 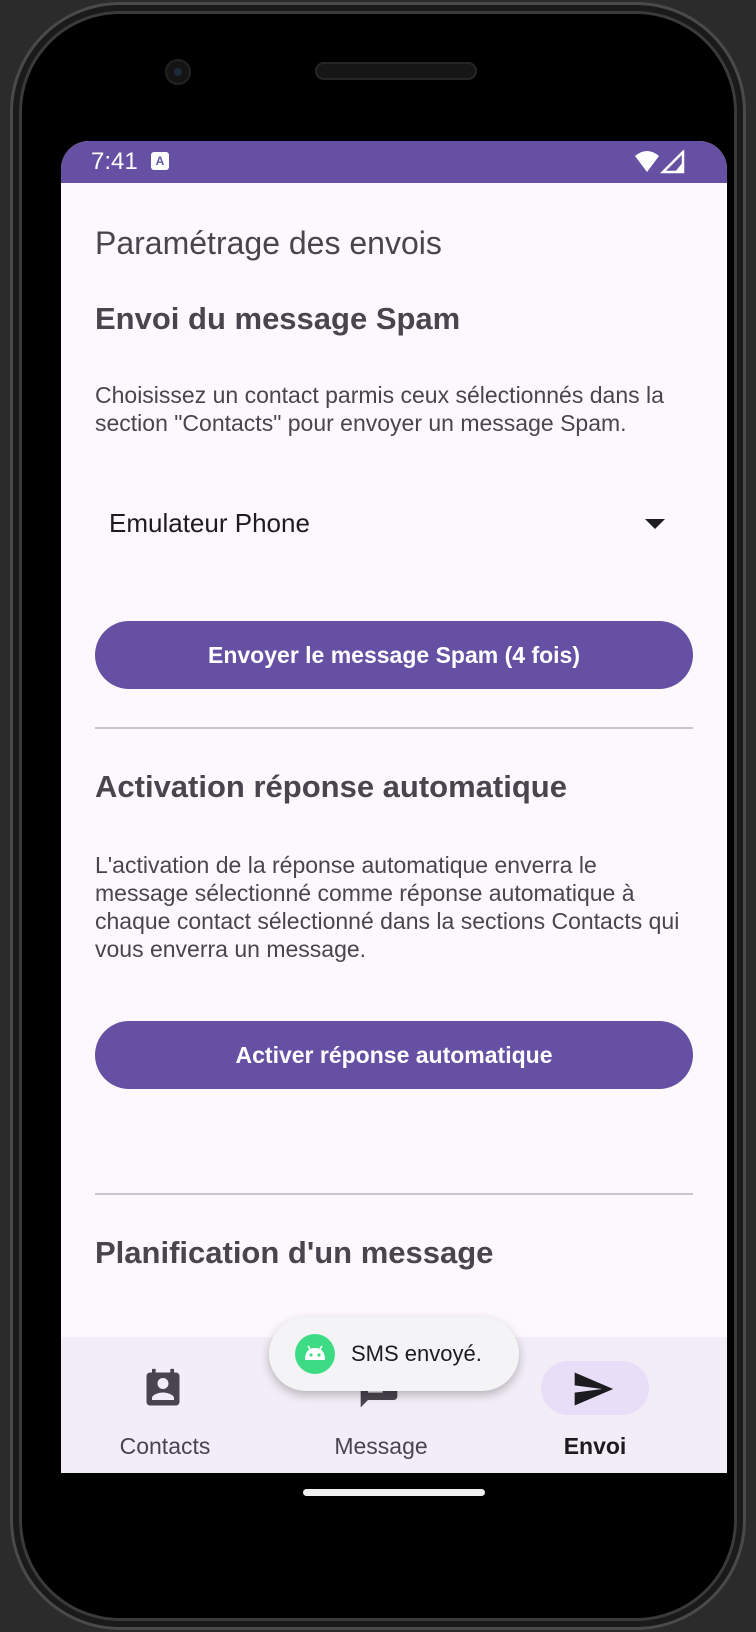 I want to click on nav-label-contacts: Contacts, so click(x=165, y=1446).